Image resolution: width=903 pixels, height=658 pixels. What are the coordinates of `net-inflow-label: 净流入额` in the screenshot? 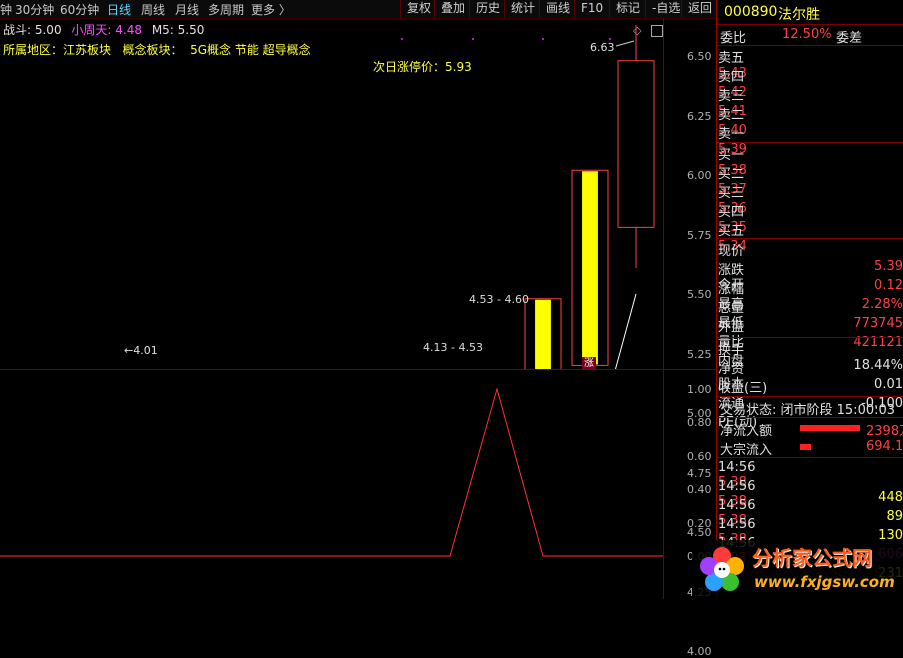 It's located at (746, 431).